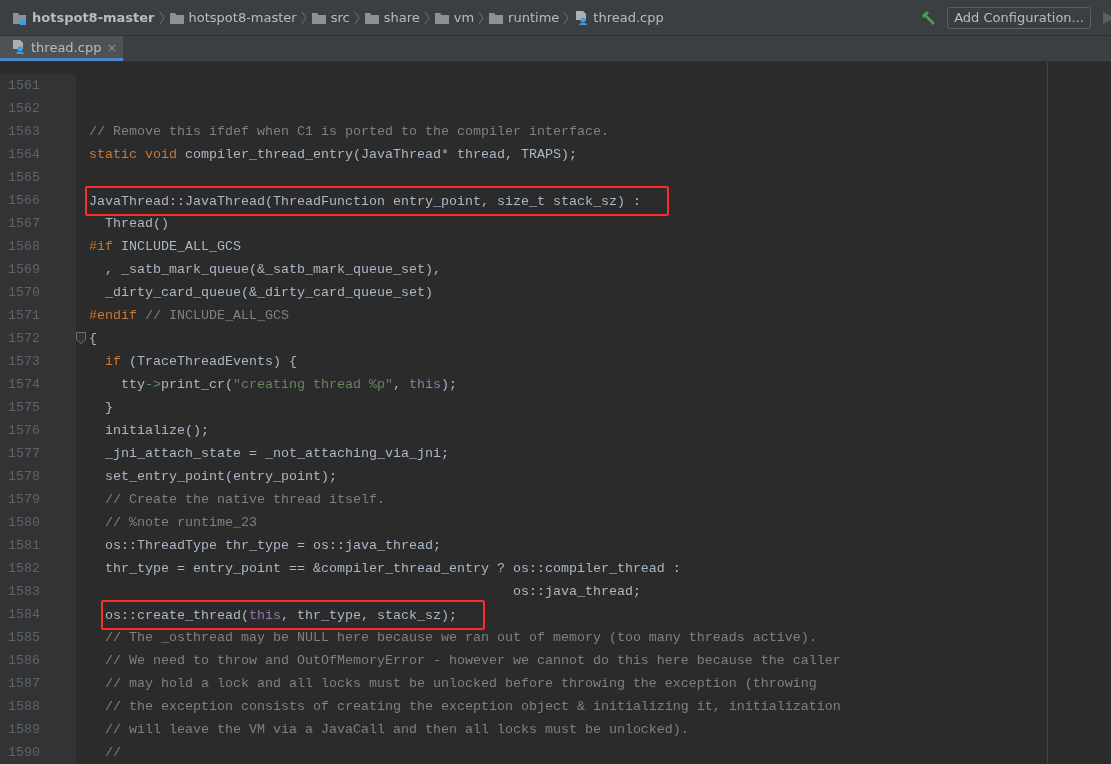  Describe the element at coordinates (929, 17) in the screenshot. I see `hammer-icon` at that location.